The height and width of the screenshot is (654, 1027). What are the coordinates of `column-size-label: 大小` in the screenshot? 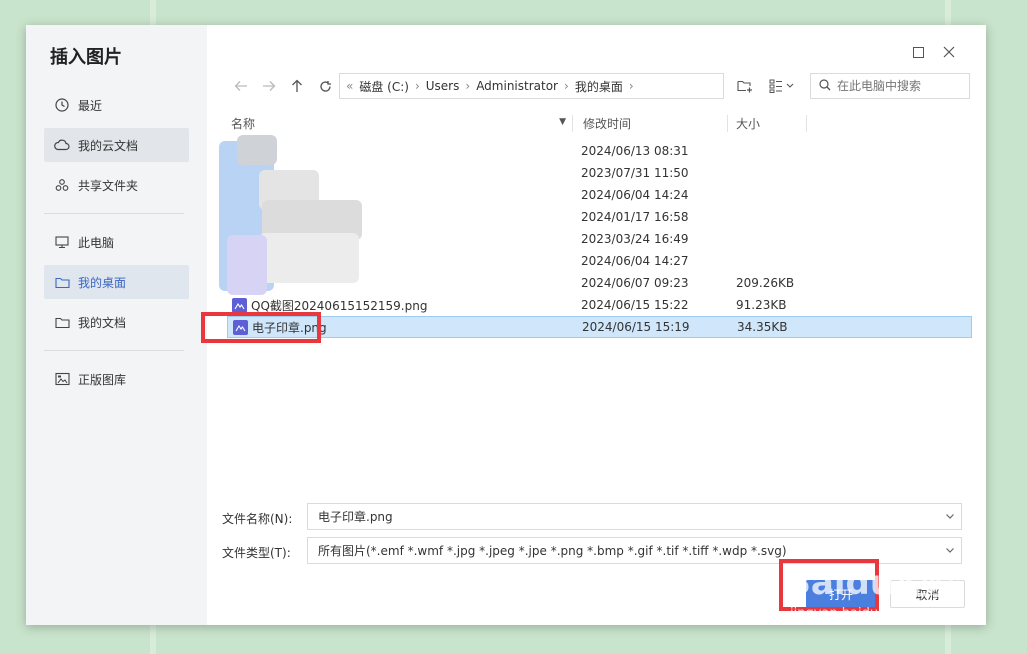 It's located at (748, 123).